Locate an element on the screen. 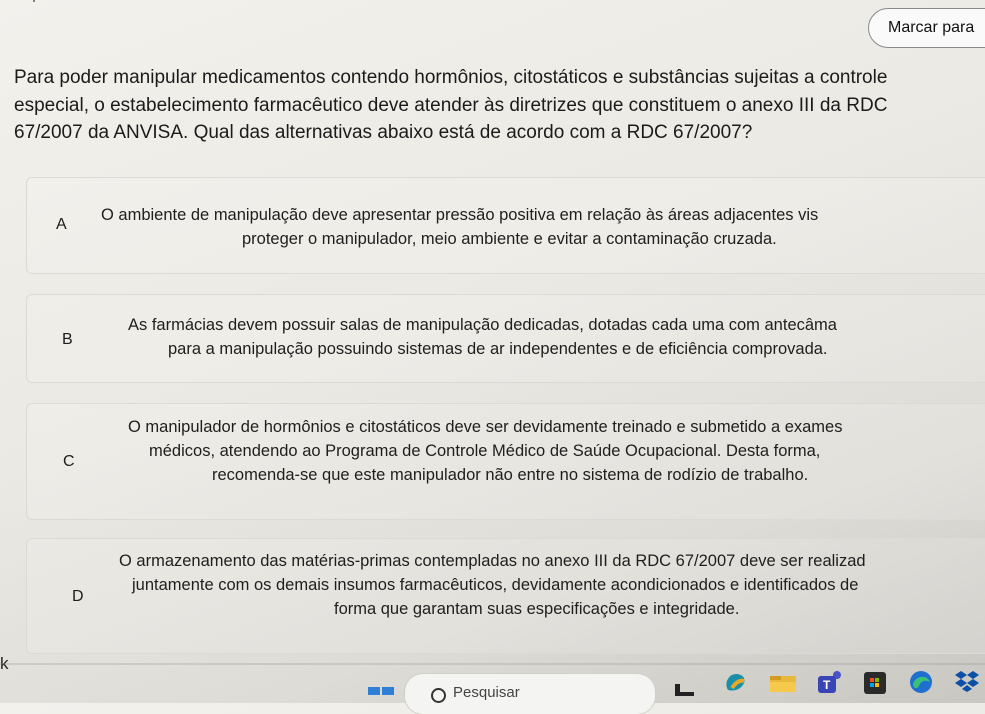  taskbar-divider is located at coordinates (492, 664).